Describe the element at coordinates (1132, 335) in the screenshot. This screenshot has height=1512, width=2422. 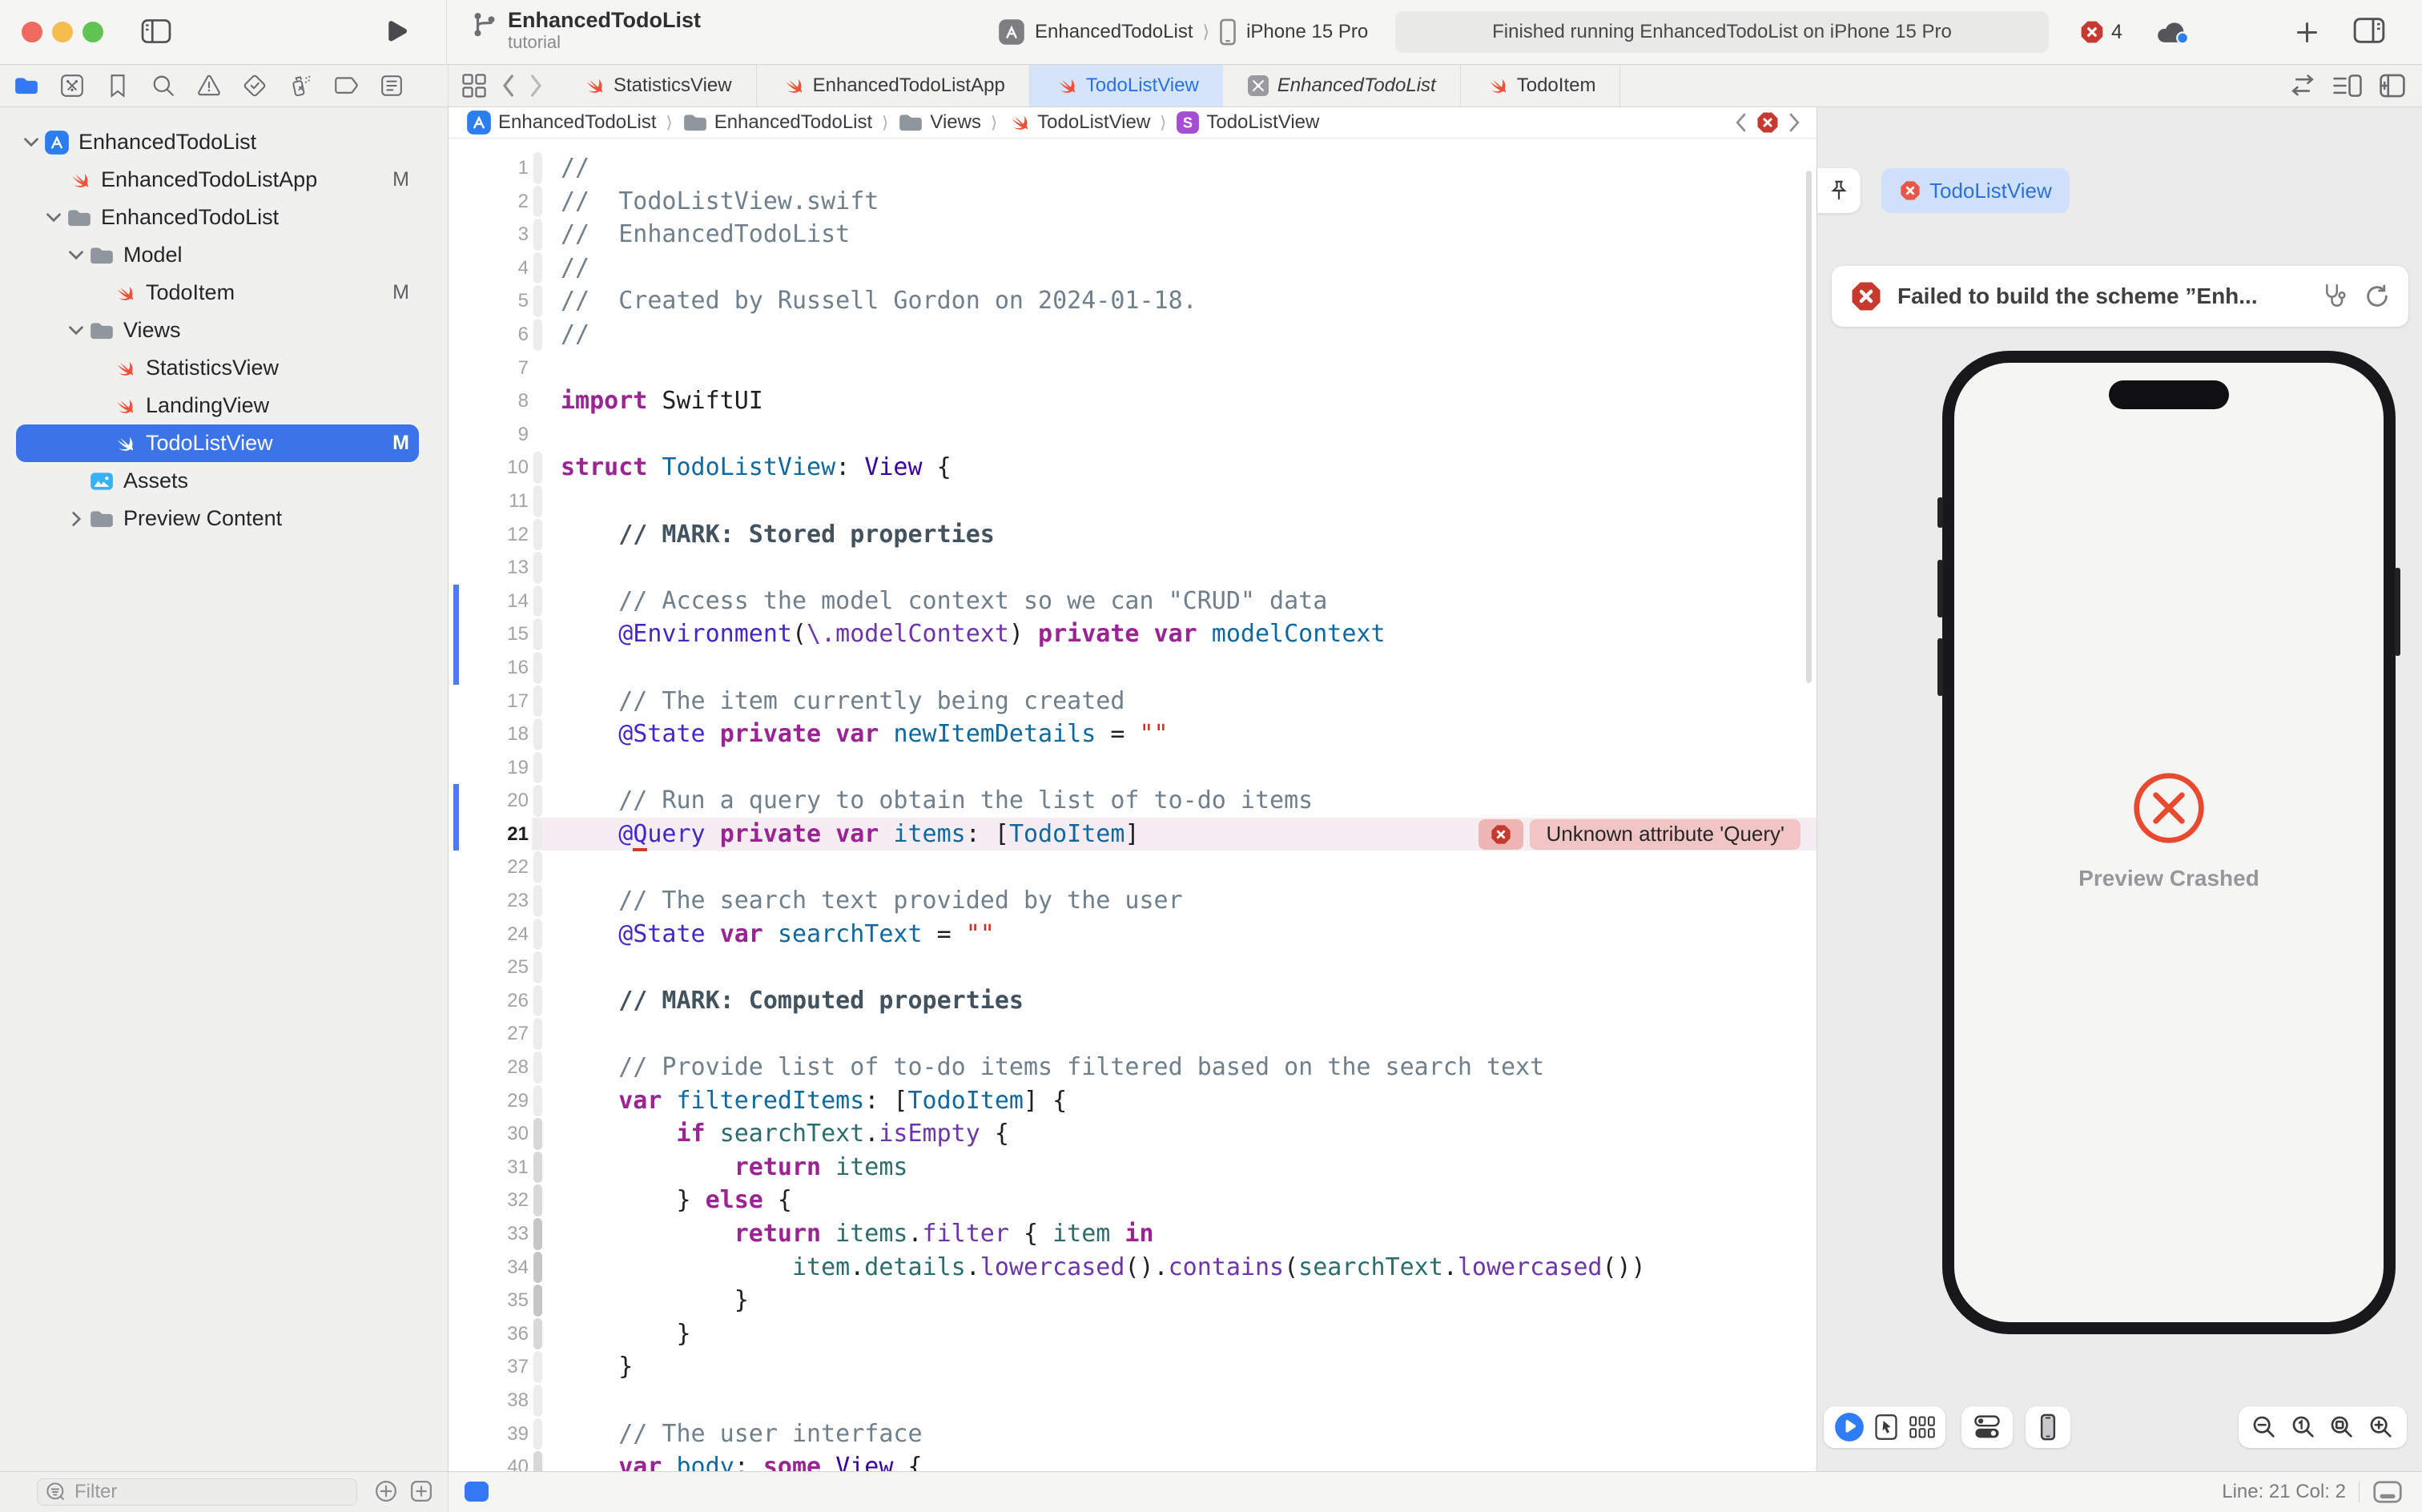
I see `code-line-6: 6 //` at that location.